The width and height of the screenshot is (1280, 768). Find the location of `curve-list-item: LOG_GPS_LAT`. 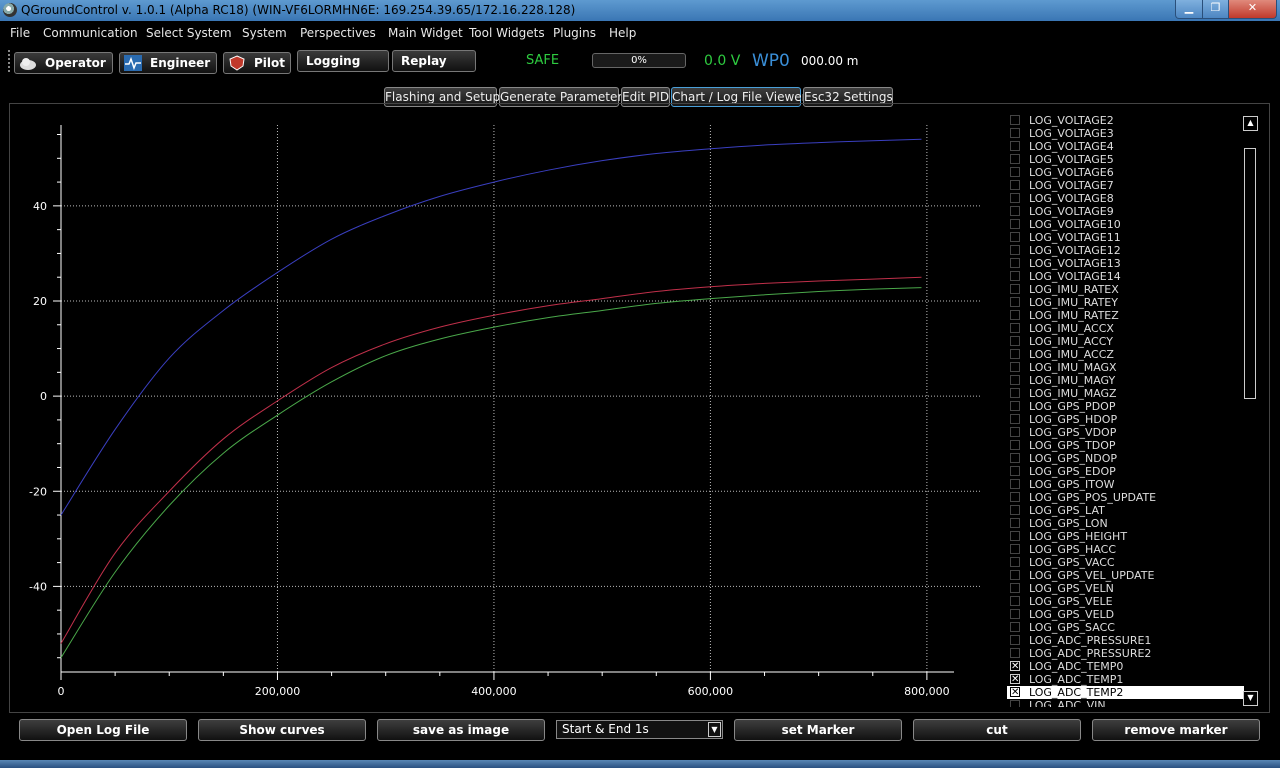

curve-list-item: LOG_GPS_LAT is located at coordinates (1125, 510).